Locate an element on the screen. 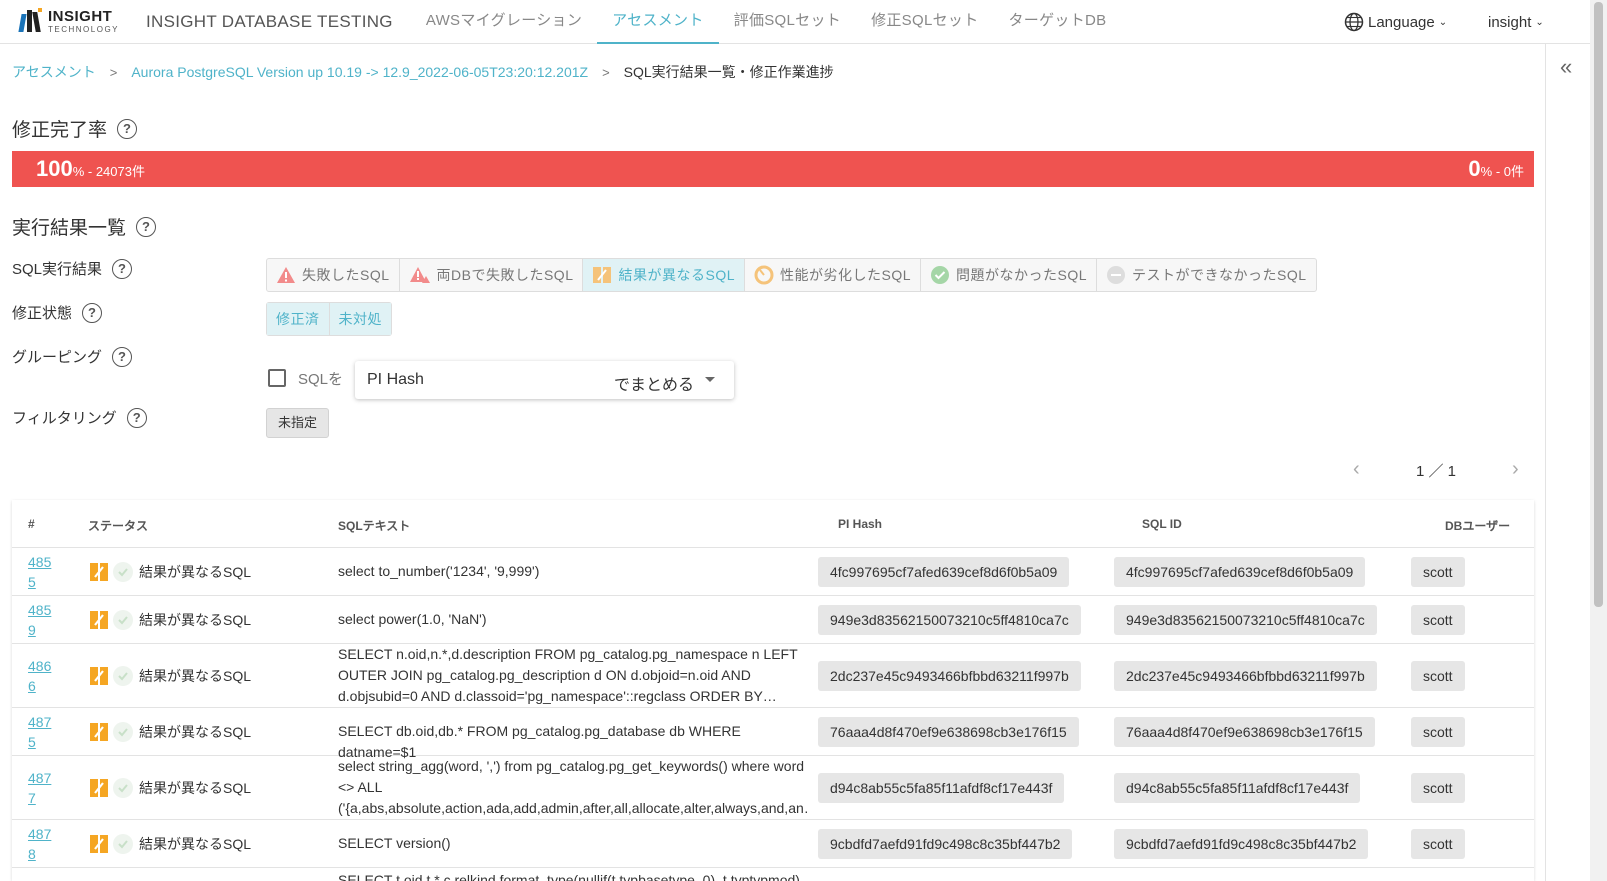  user-menu: insight ⌄ is located at coordinates (1516, 22).